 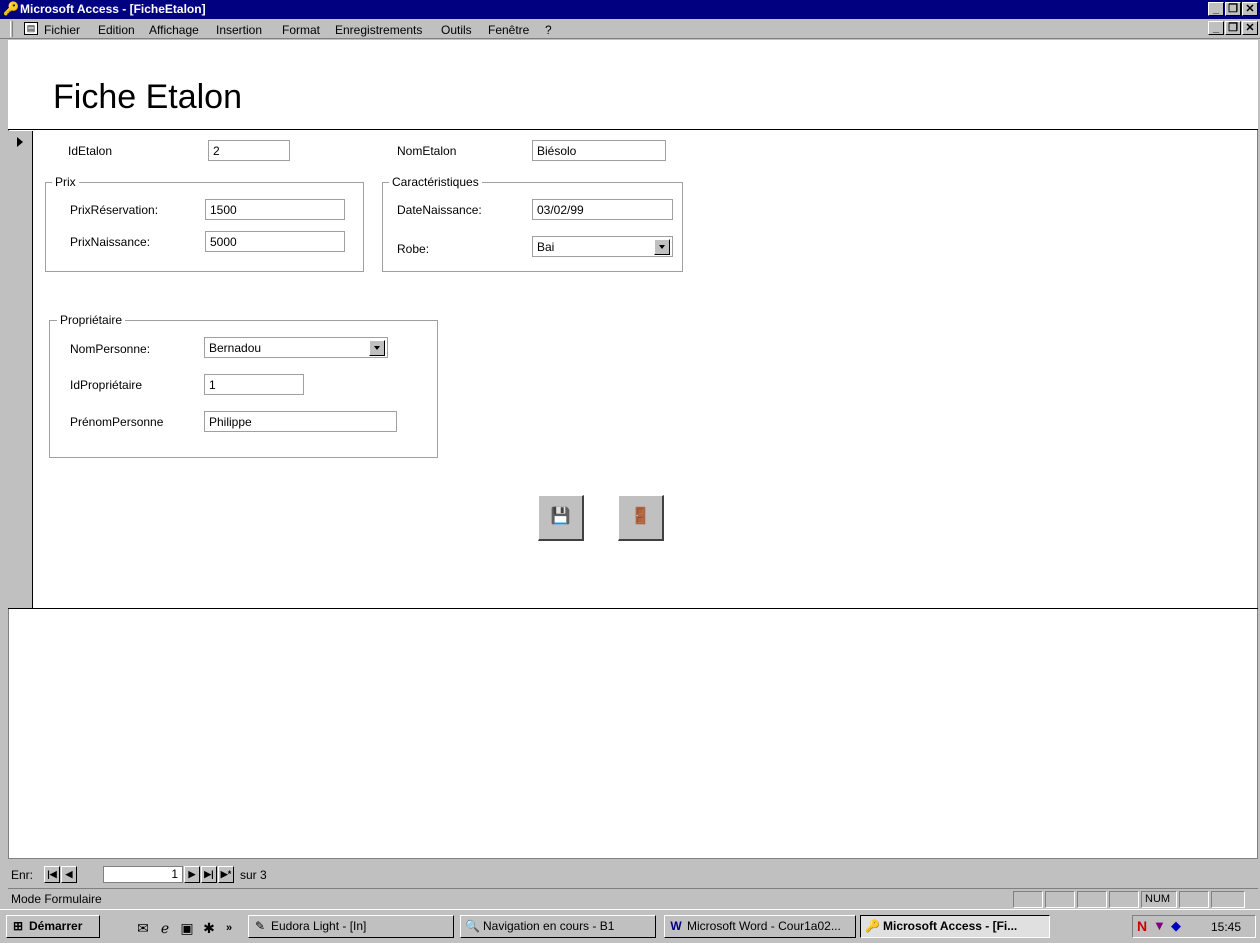 I want to click on first-record-button: |◀, so click(x=52, y=874).